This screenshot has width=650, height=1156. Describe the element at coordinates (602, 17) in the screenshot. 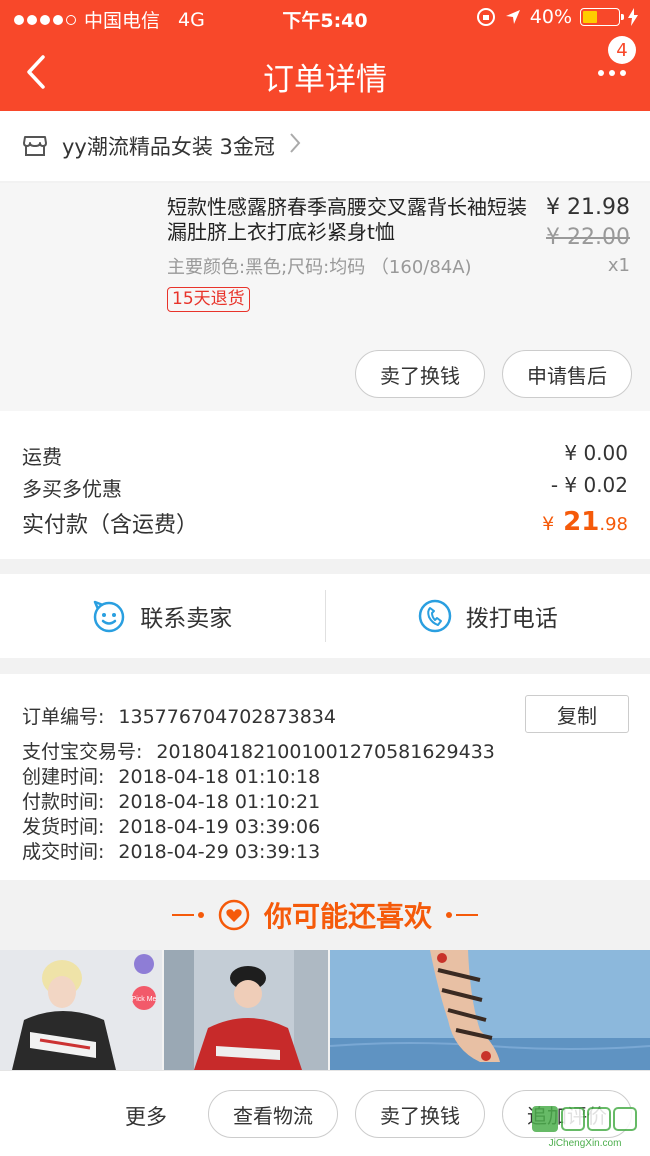

I see `battery-icon` at that location.